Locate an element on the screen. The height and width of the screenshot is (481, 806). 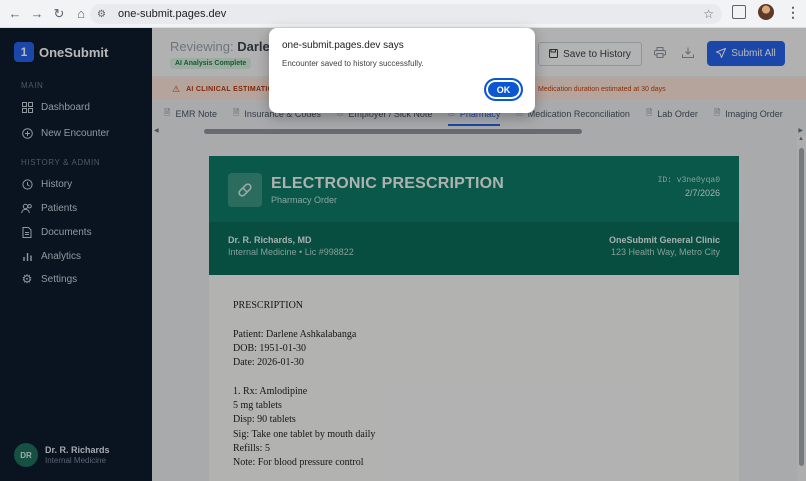
back-icon: ← is located at coordinates (15, 14).